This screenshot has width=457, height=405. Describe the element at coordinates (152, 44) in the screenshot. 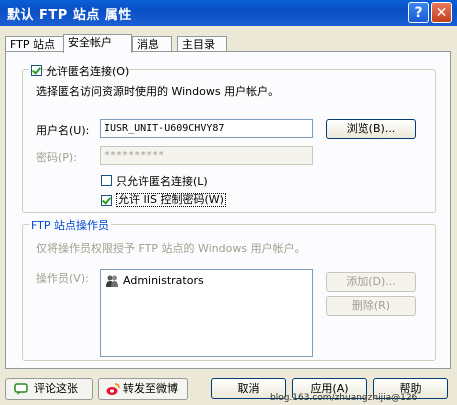

I see `tab-messages: 消息` at that location.